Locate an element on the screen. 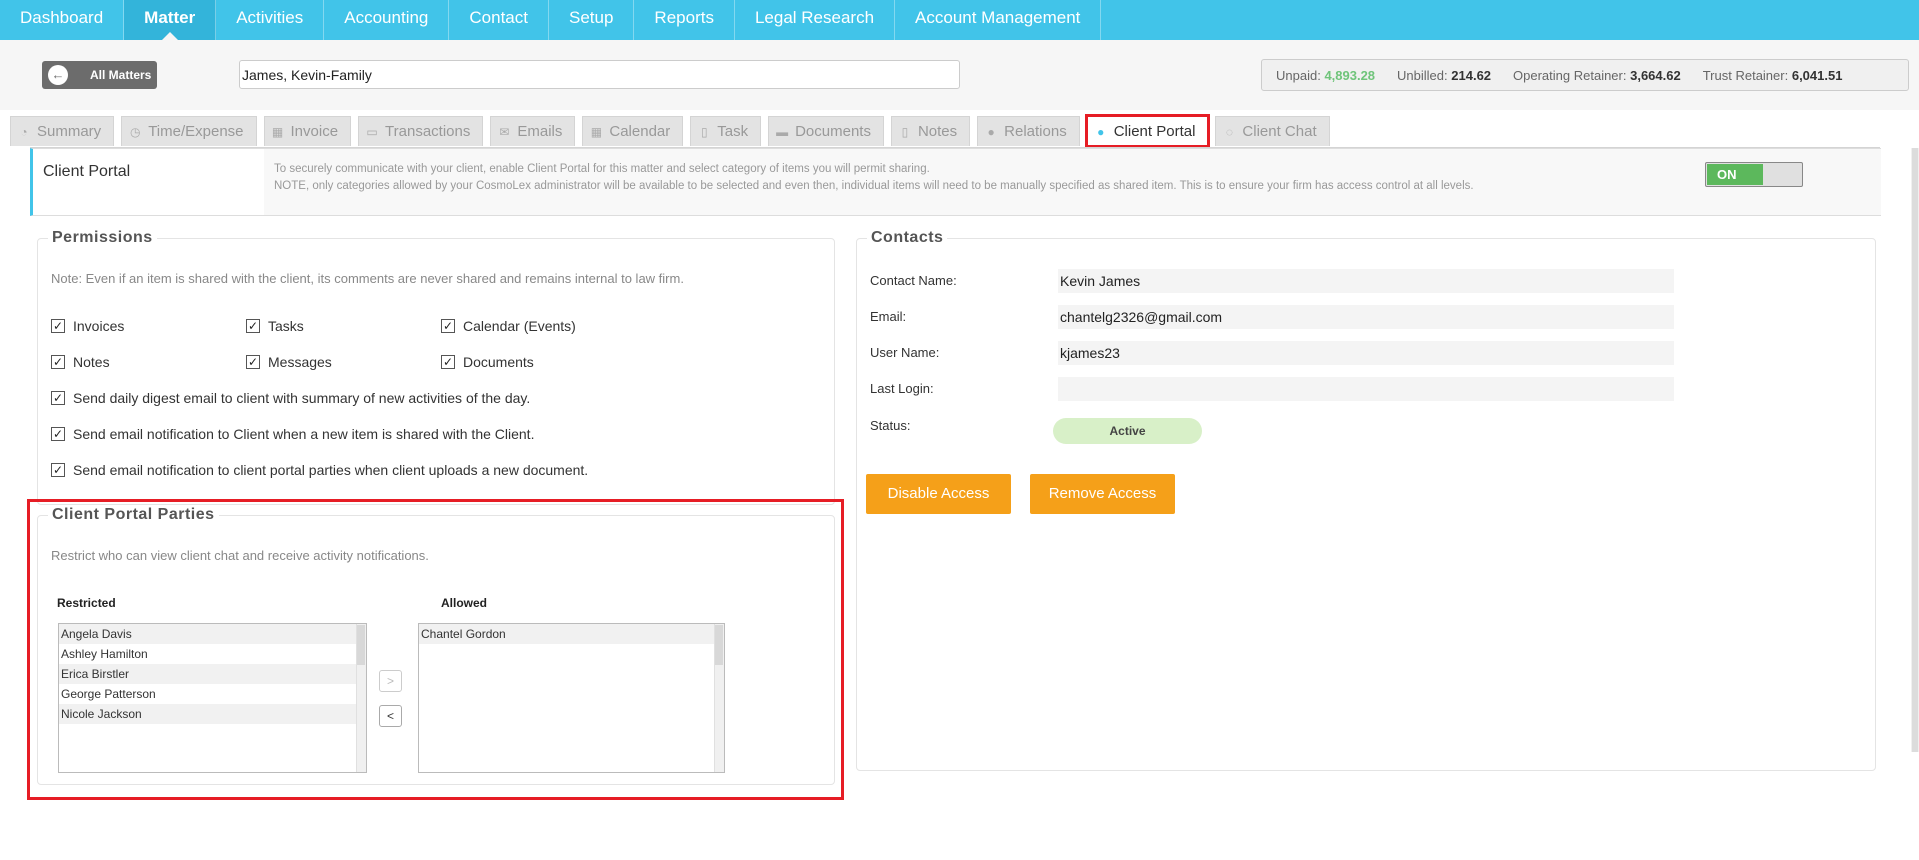 Image resolution: width=1919 pixels, height=860 pixels. nav-legal-research: Legal Research is located at coordinates (815, 20).